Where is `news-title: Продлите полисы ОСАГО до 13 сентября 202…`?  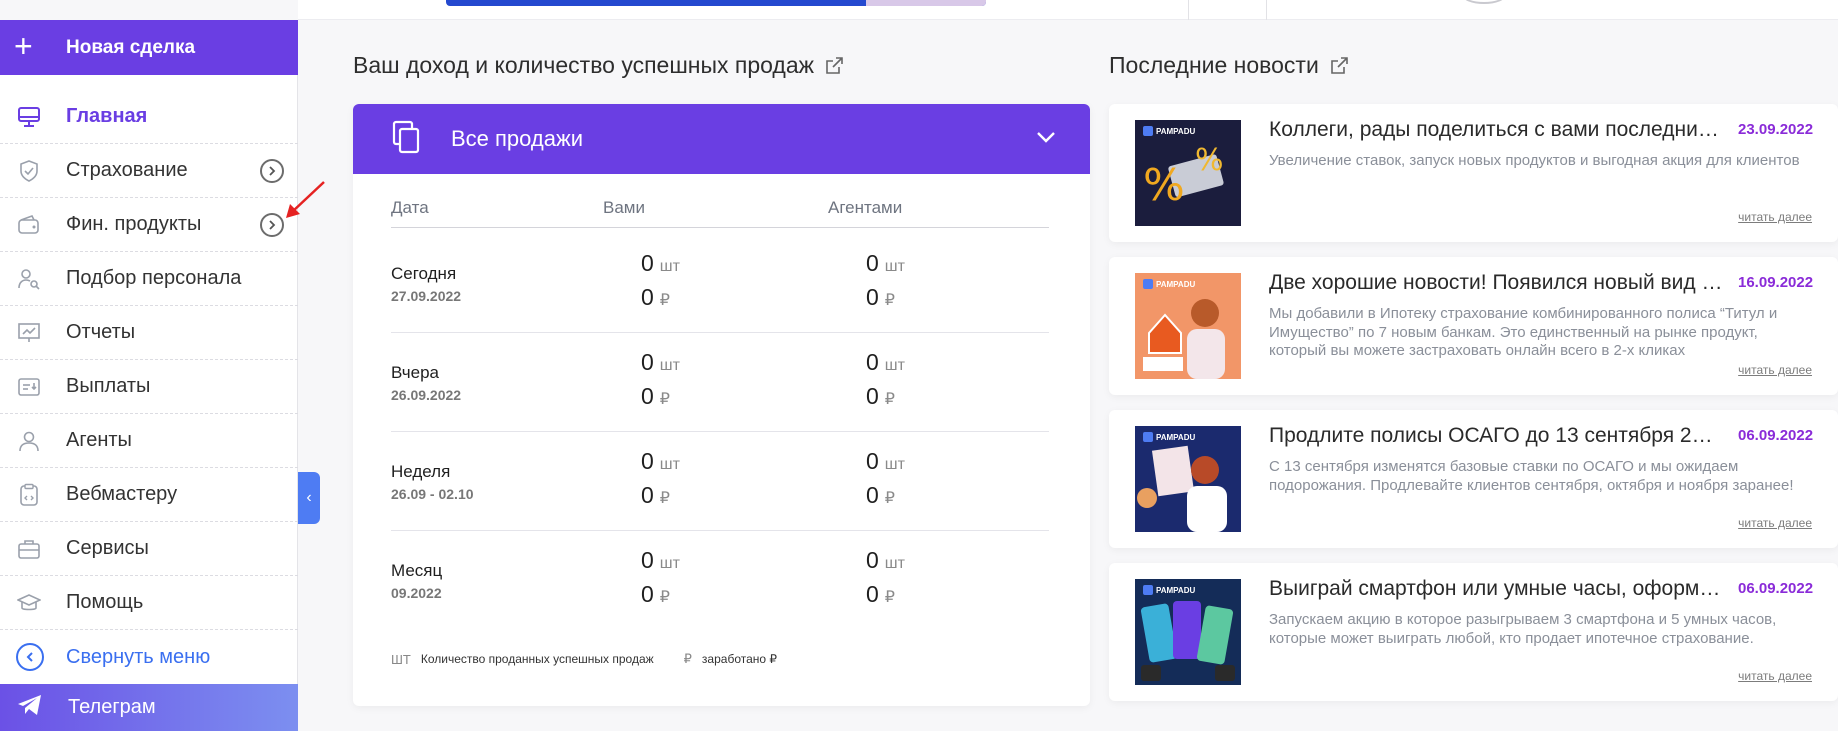
news-title: Продлите полисы ОСАГО до 13 сентября 202… is located at coordinates (1496, 436).